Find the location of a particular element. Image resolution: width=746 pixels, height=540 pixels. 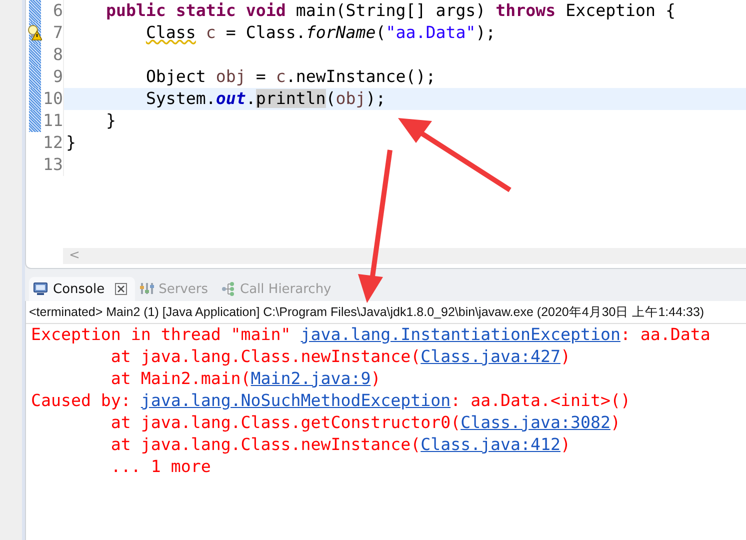

console-line: at Main2.main(Main2.java:9) is located at coordinates (246, 379).